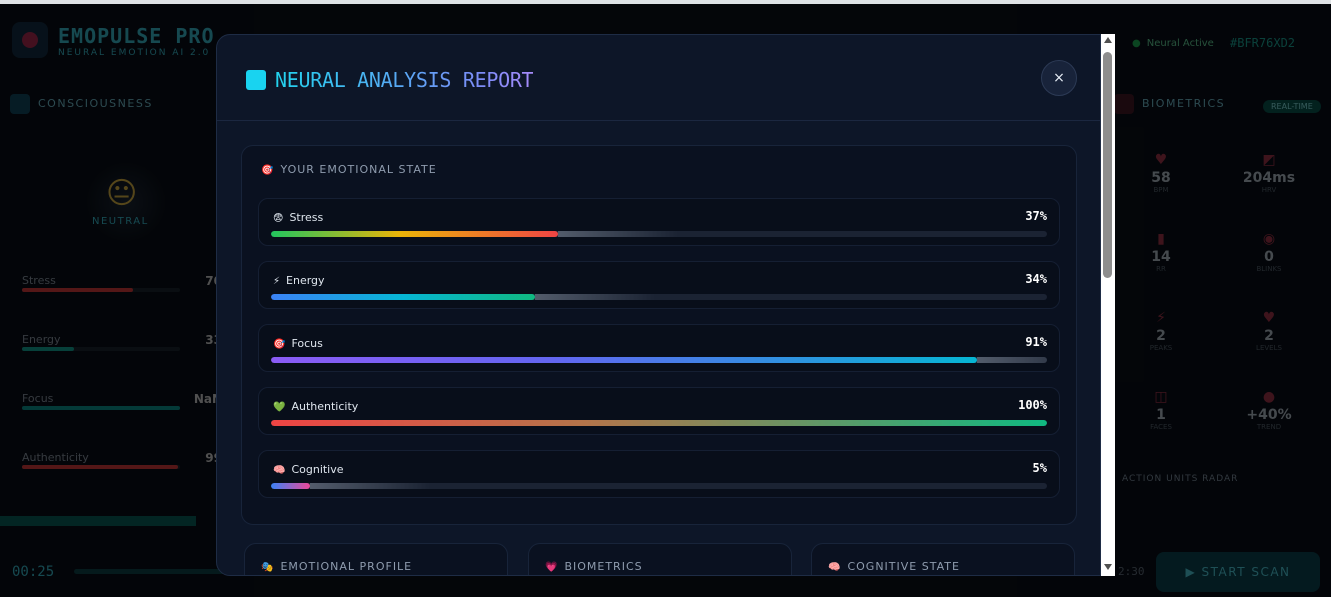 This screenshot has height=597, width=1331. Describe the element at coordinates (1108, 305) in the screenshot. I see `modal-scrollbar` at that location.